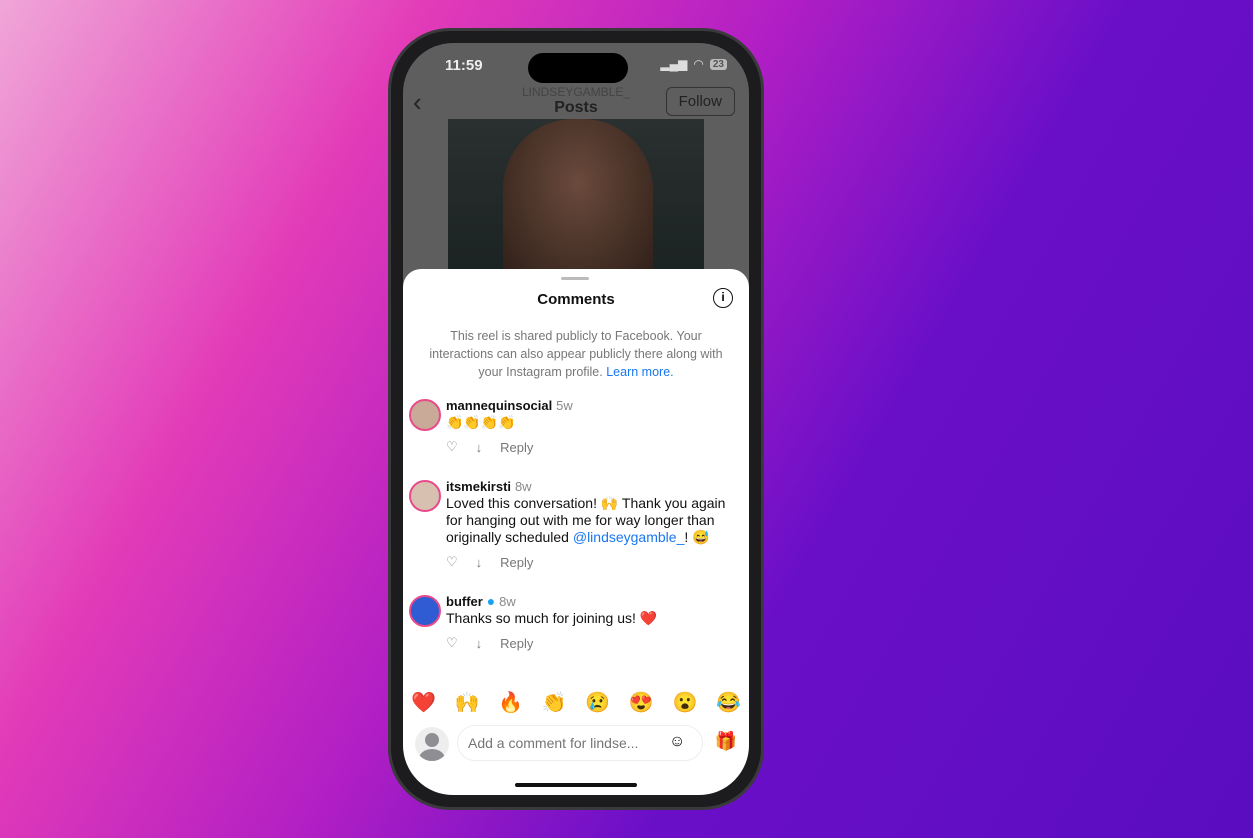 Image resolution: width=1253 pixels, height=838 pixels. Describe the element at coordinates (641, 702) in the screenshot. I see `emoji-heart-eyes: 😍` at that location.